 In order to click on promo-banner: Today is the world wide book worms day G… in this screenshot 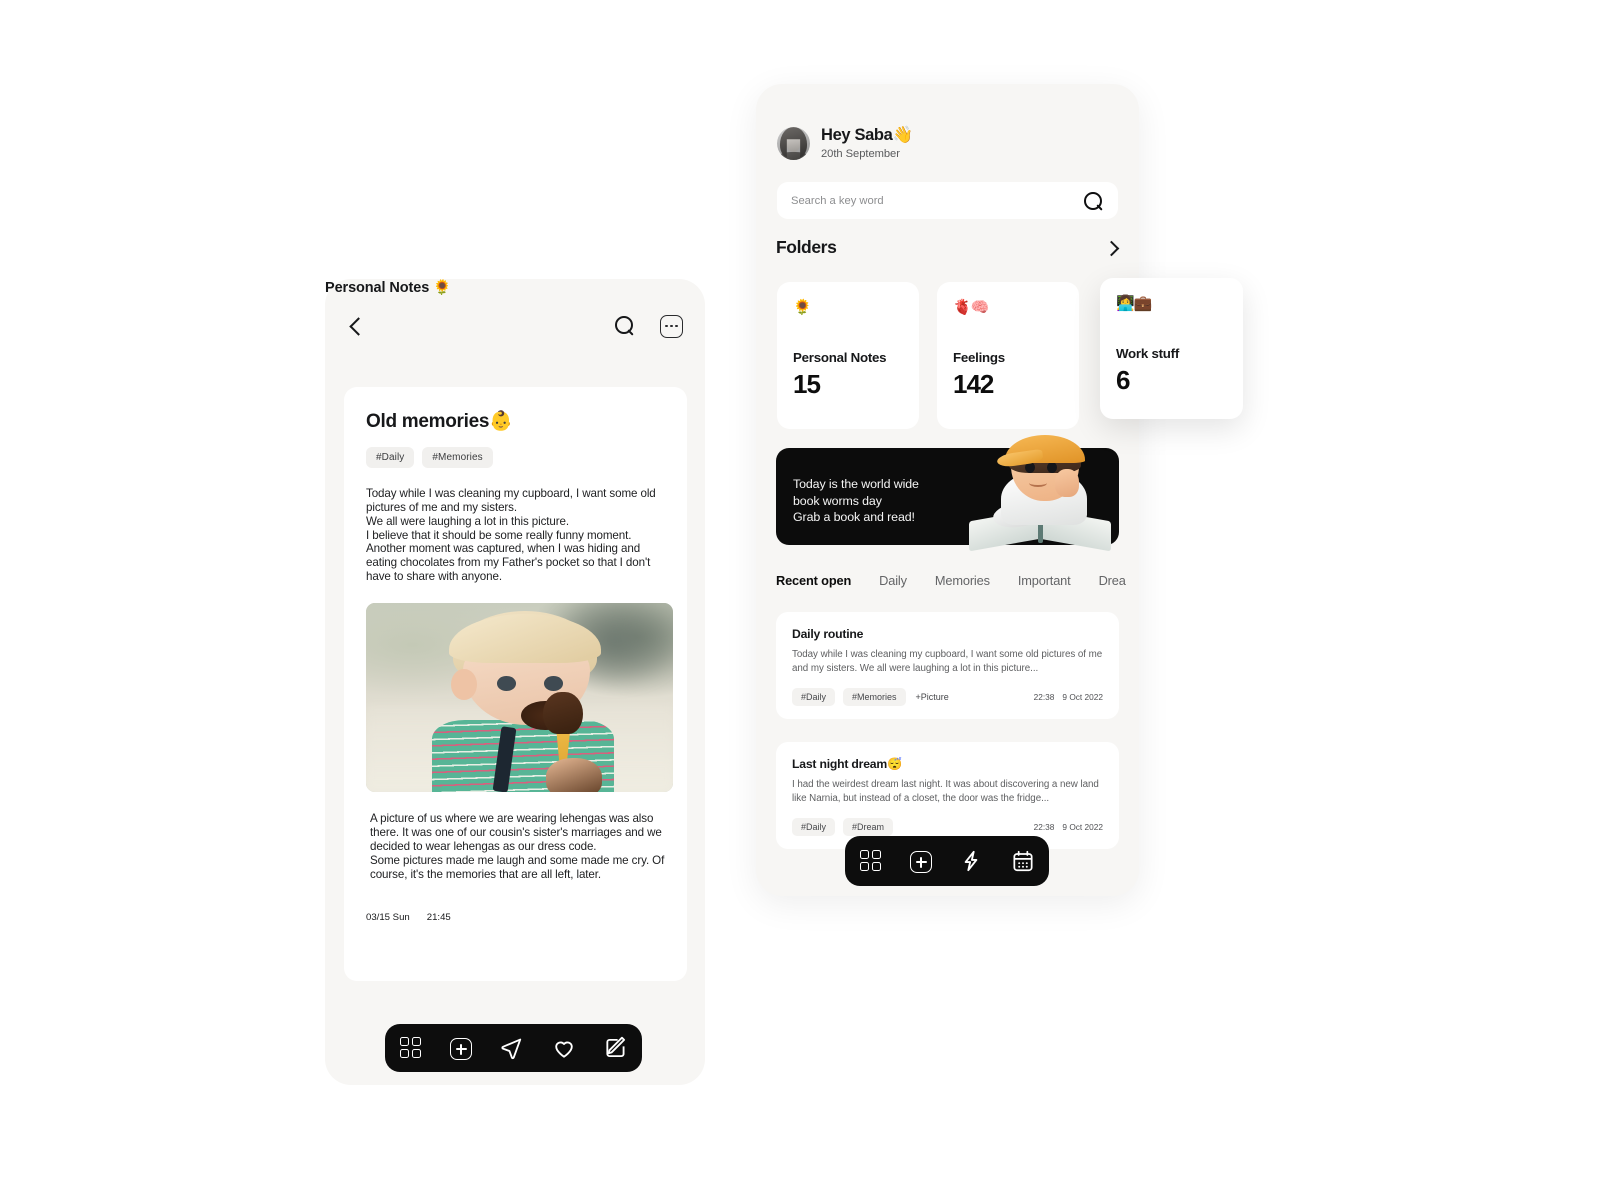, I will do `click(947, 493)`.